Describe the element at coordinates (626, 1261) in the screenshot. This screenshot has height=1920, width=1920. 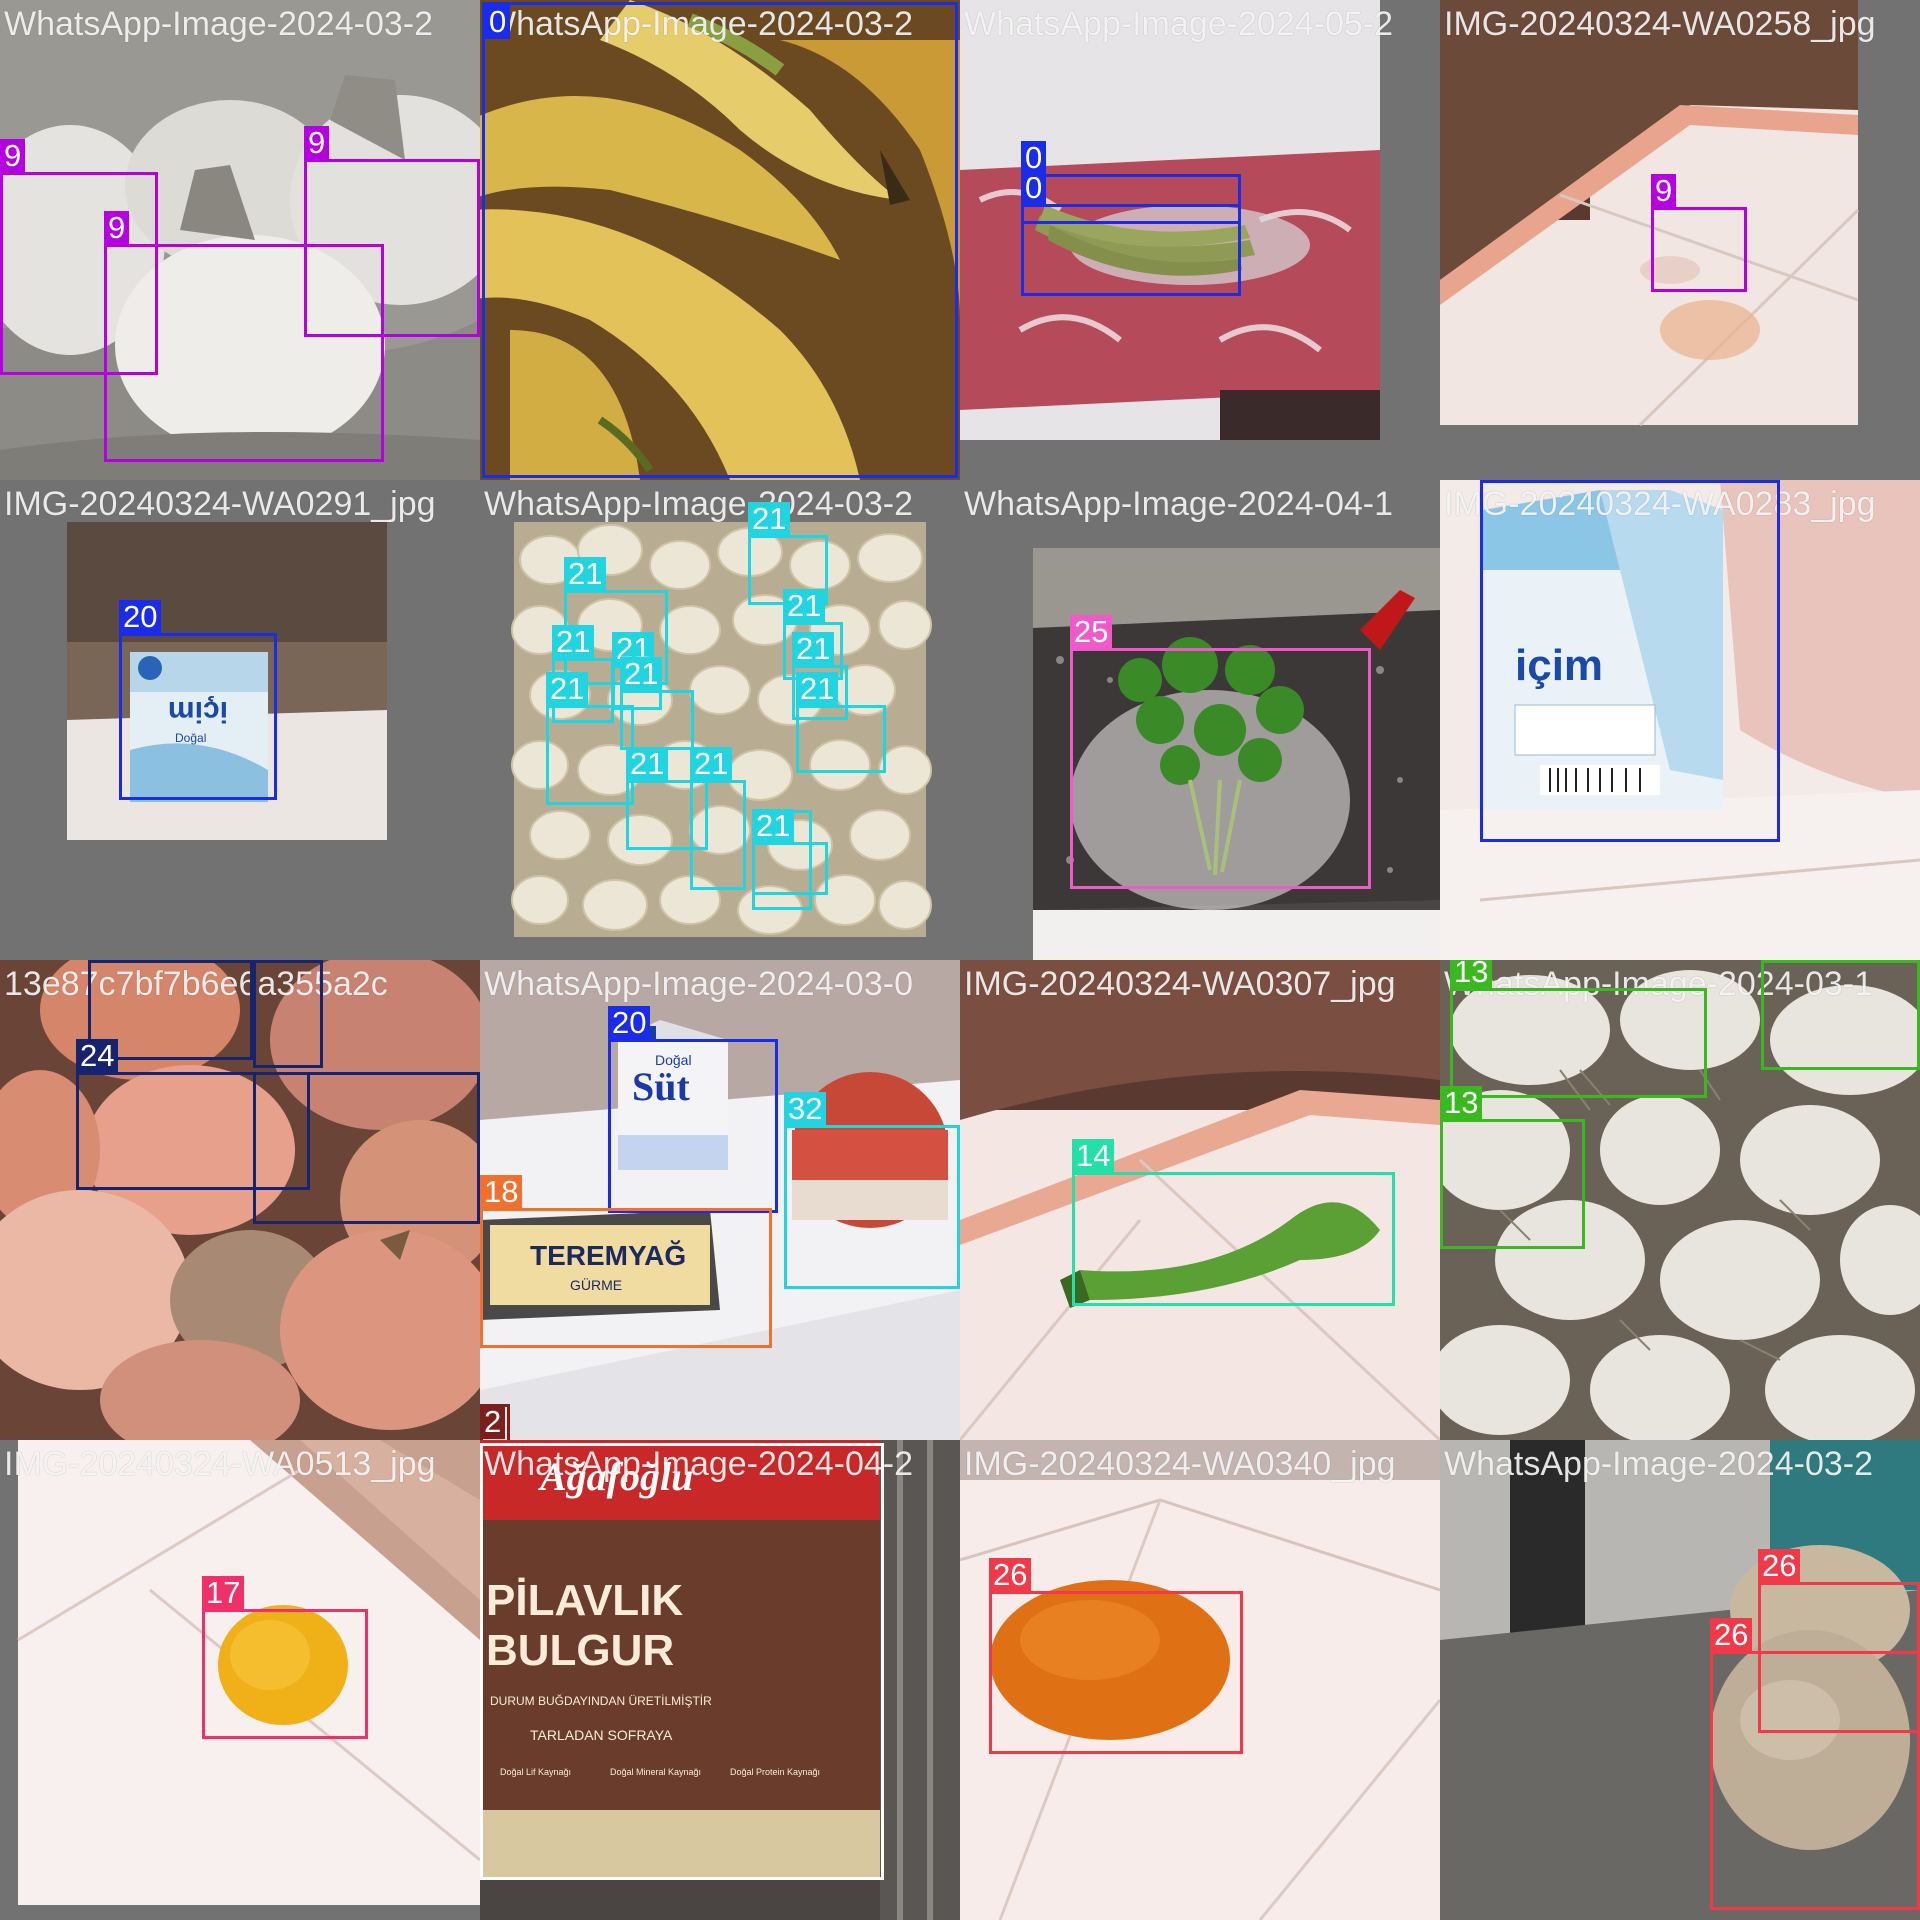
I see `bbox: 18` at that location.